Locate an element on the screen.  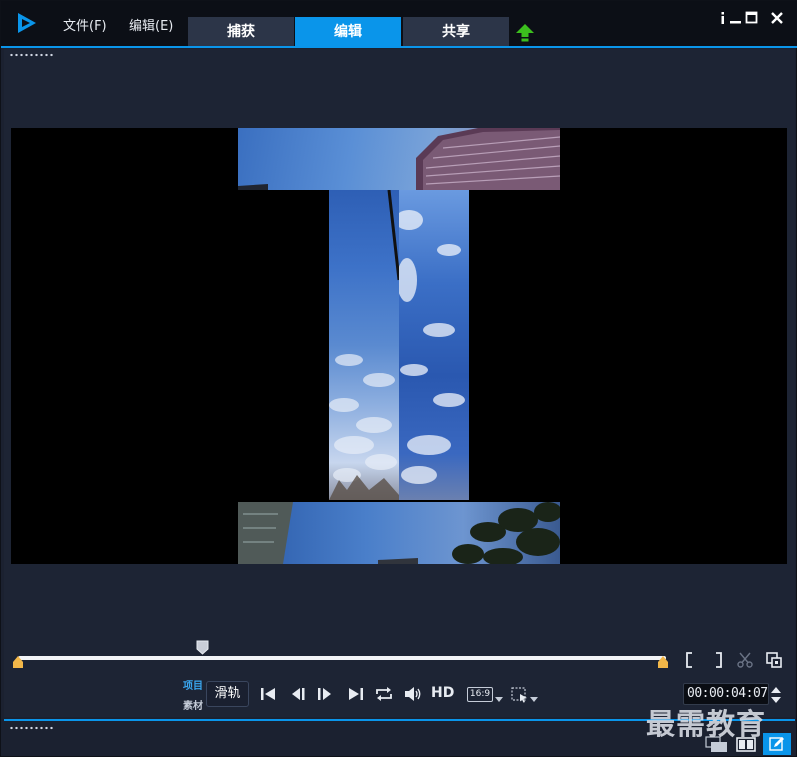
split-scissors-icon is located at coordinates (745, 660).